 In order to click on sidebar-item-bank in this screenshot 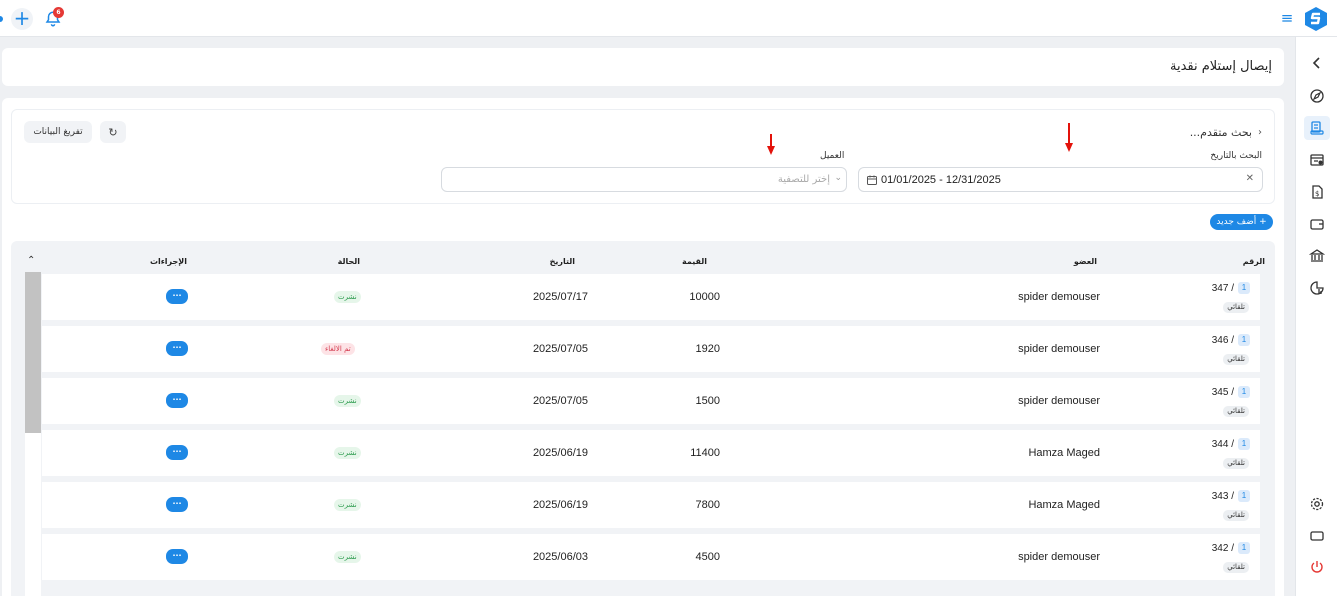, I will do `click(1317, 256)`.